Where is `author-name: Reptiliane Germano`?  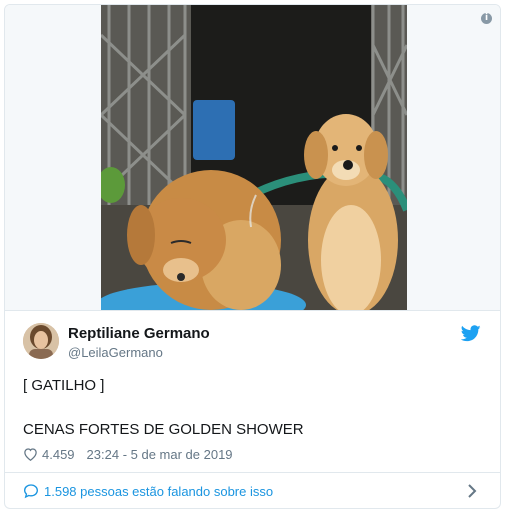 author-name: Reptiliane Germano is located at coordinates (139, 333).